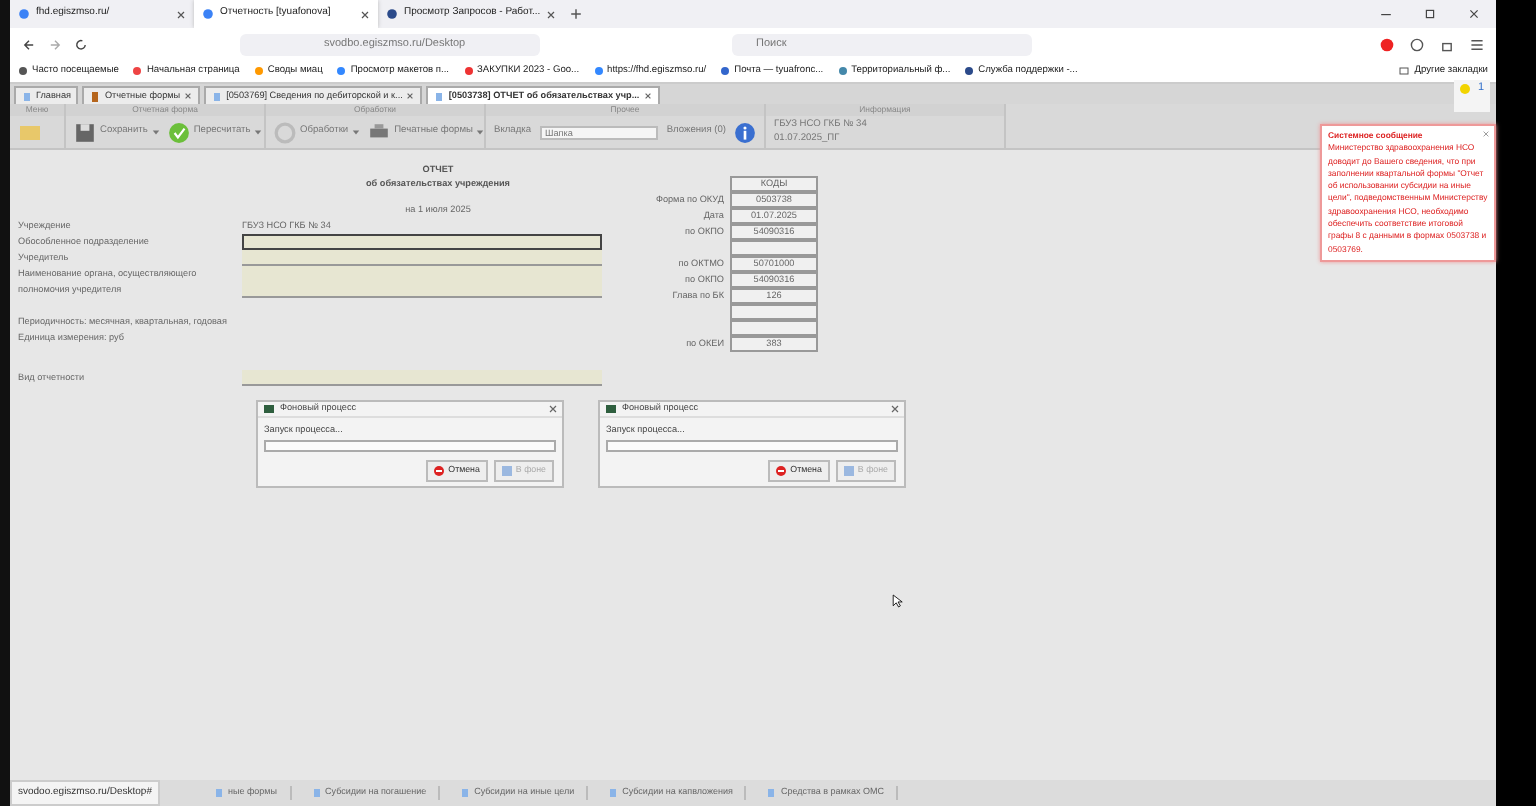  What do you see at coordinates (576, 14) in the screenshot?
I see `new-tab-icon` at bounding box center [576, 14].